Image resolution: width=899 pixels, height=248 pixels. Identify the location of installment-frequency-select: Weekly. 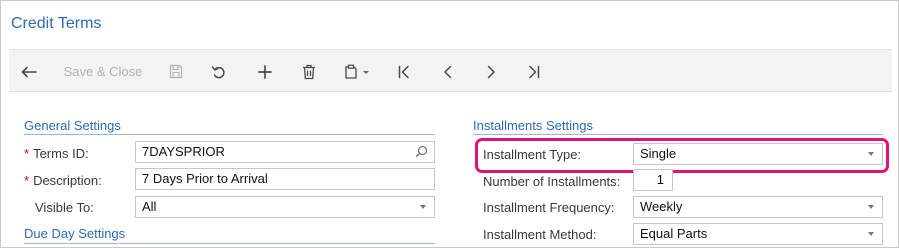
(758, 207).